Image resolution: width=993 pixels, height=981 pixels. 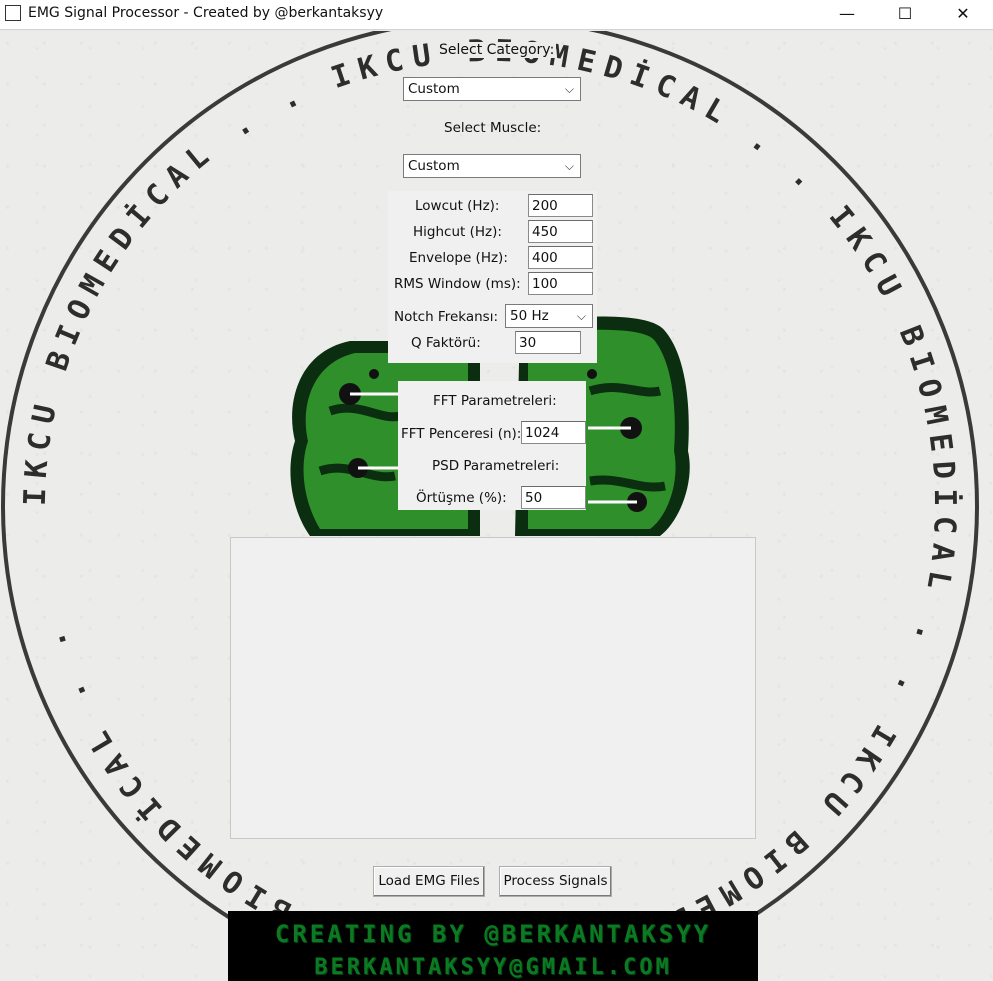 What do you see at coordinates (496, 466) in the screenshot?
I see `psd-parameters-title: PSD Parametreleri:` at bounding box center [496, 466].